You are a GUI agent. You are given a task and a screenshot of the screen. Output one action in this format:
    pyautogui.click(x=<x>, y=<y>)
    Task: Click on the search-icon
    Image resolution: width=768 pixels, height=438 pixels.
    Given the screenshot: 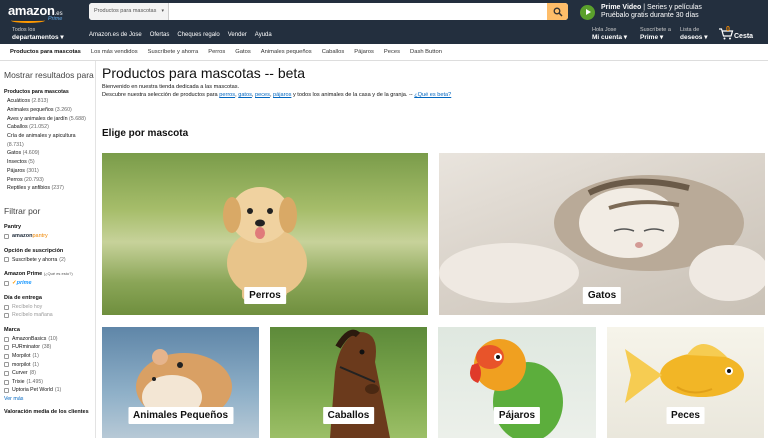 What is the action you would take?
    pyautogui.click(x=558, y=12)
    